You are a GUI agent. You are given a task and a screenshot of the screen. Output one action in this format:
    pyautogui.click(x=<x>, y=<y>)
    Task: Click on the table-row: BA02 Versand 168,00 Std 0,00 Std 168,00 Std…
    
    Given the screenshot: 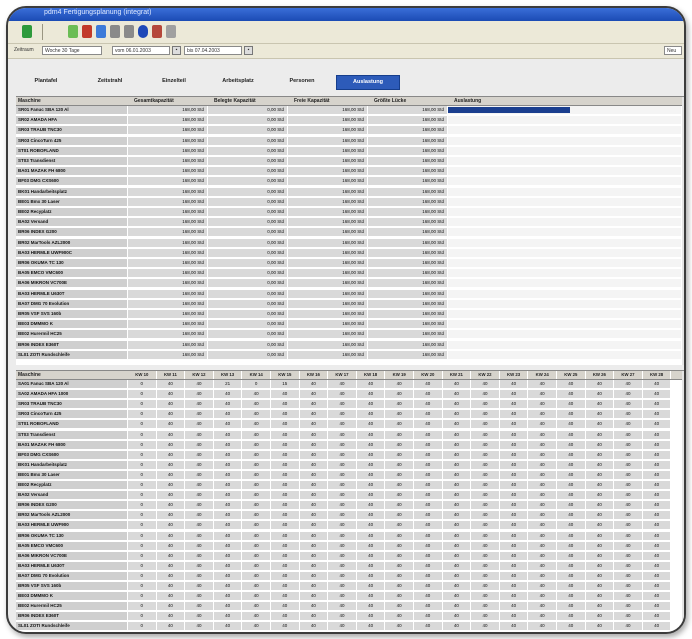 What is the action you would take?
    pyautogui.click(x=350, y=222)
    